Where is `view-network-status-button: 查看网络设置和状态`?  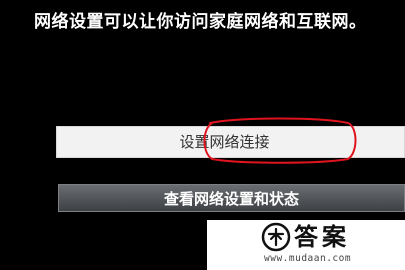
view-network-status-button: 查看网络设置和状态 is located at coordinates (231, 198).